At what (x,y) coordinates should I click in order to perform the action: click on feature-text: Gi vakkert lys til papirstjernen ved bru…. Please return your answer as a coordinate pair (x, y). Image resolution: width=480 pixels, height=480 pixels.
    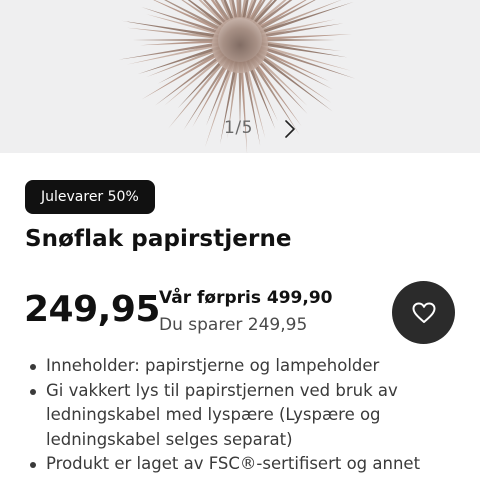
    Looking at the image, I should click on (222, 414).